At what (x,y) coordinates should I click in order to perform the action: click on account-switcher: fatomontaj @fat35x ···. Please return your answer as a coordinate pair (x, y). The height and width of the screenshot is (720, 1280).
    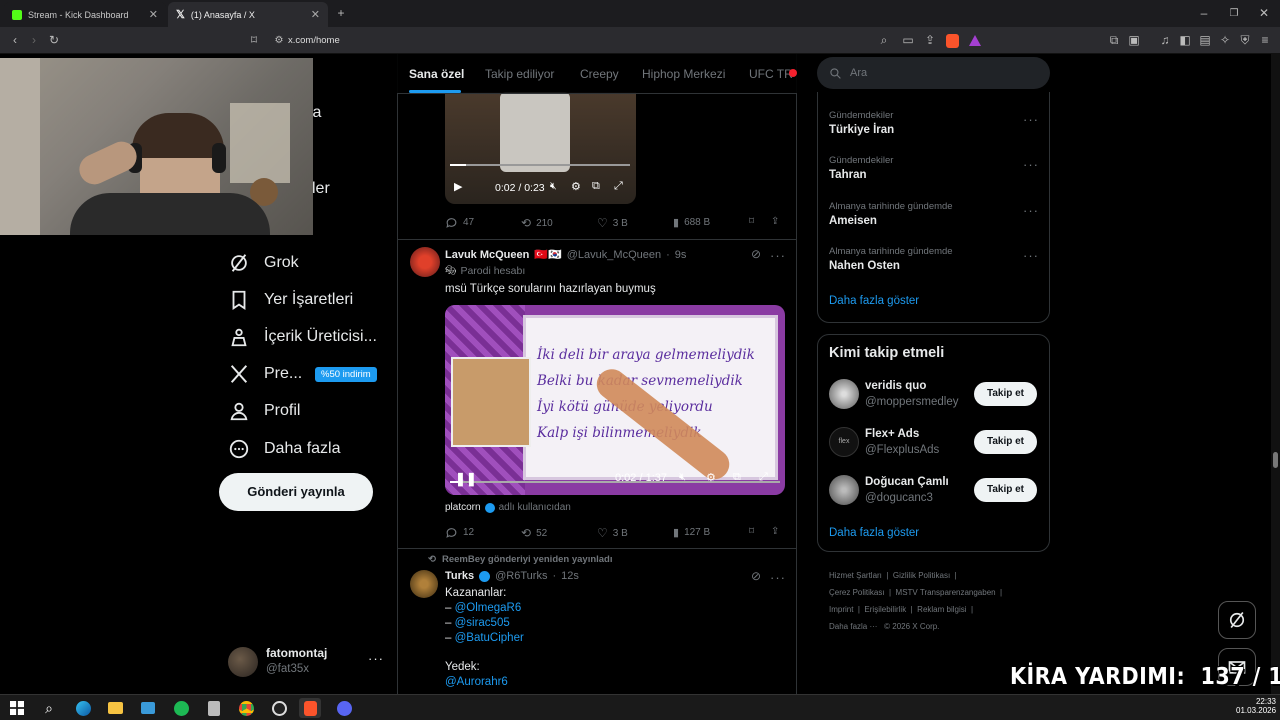
    Looking at the image, I should click on (307, 662).